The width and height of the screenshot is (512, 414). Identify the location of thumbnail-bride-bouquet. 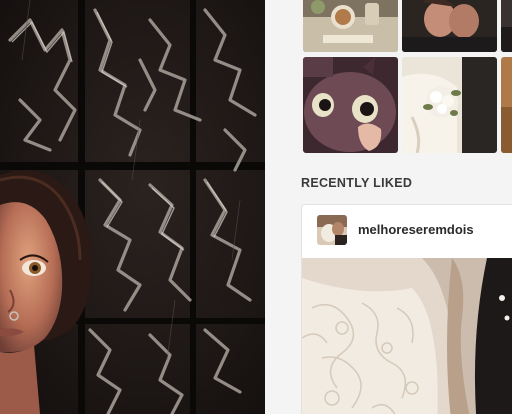
(449, 105).